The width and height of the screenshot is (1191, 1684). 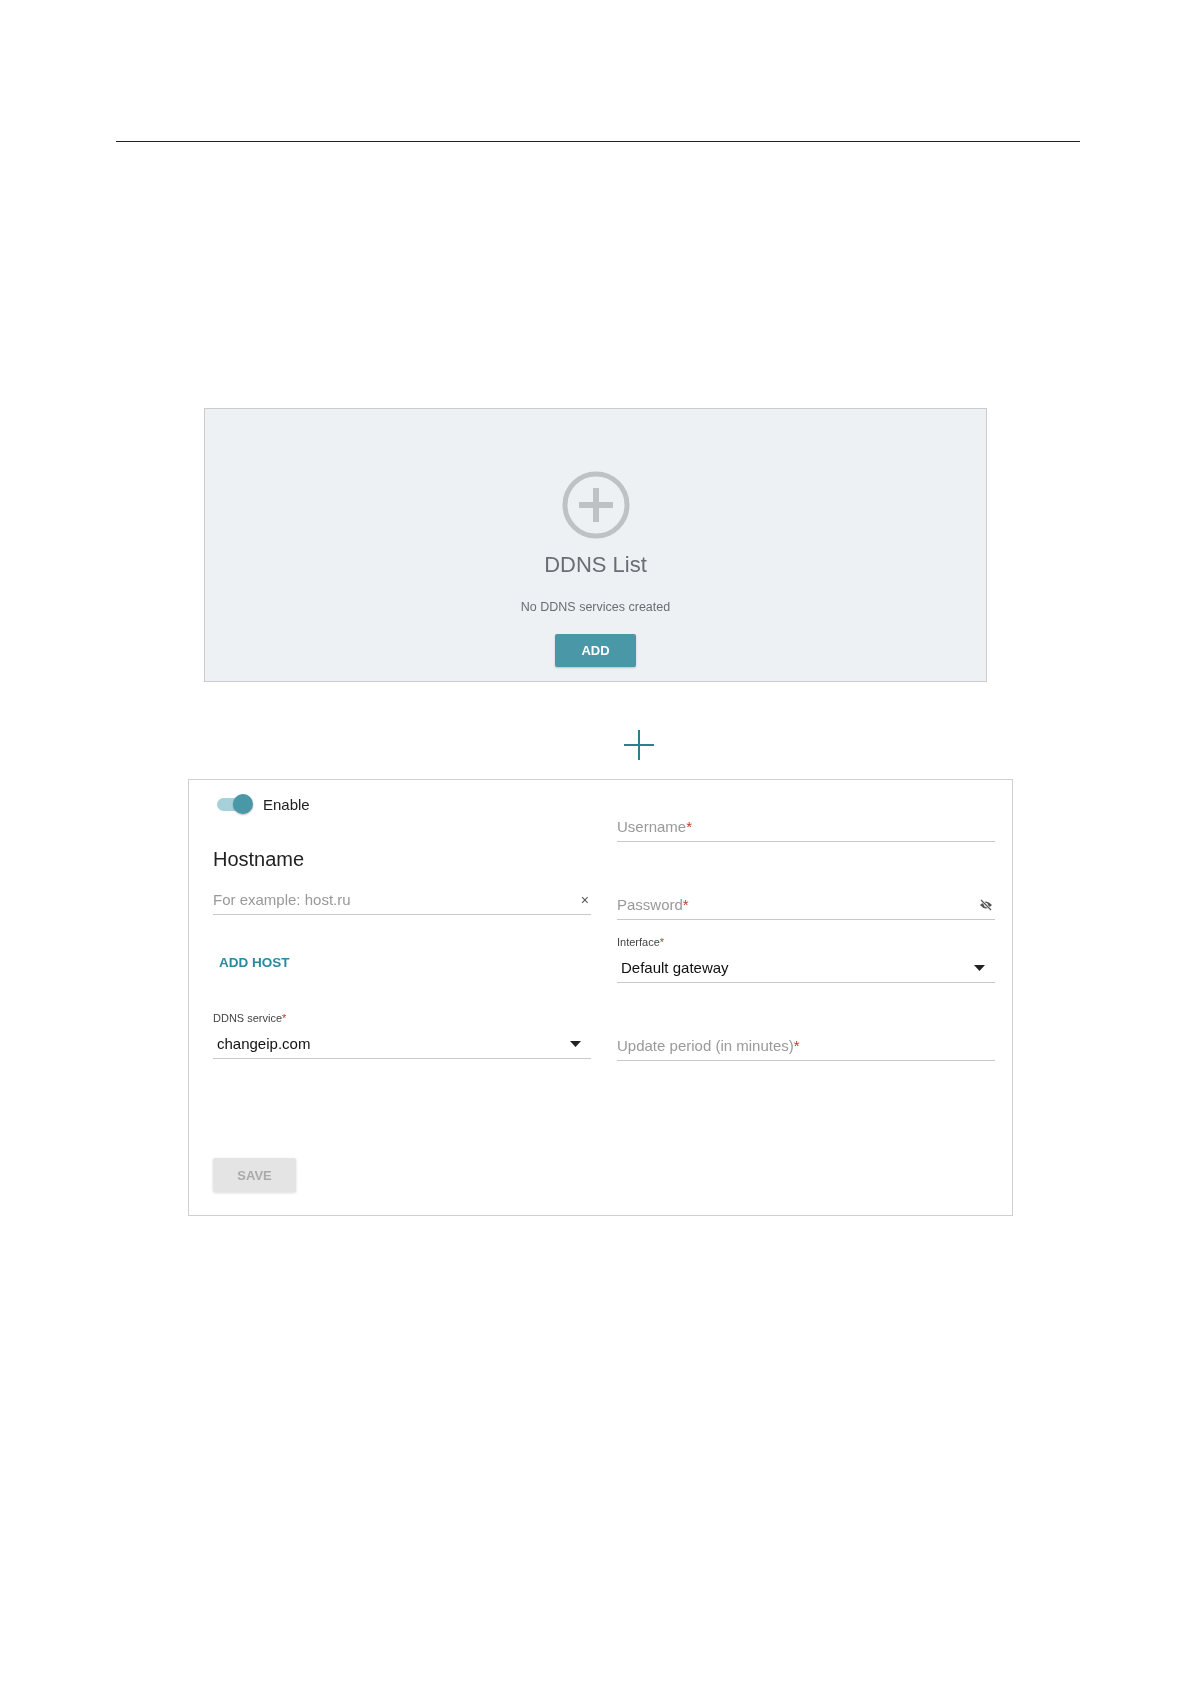 What do you see at coordinates (806, 901) in the screenshot?
I see `password-field: Password*` at bounding box center [806, 901].